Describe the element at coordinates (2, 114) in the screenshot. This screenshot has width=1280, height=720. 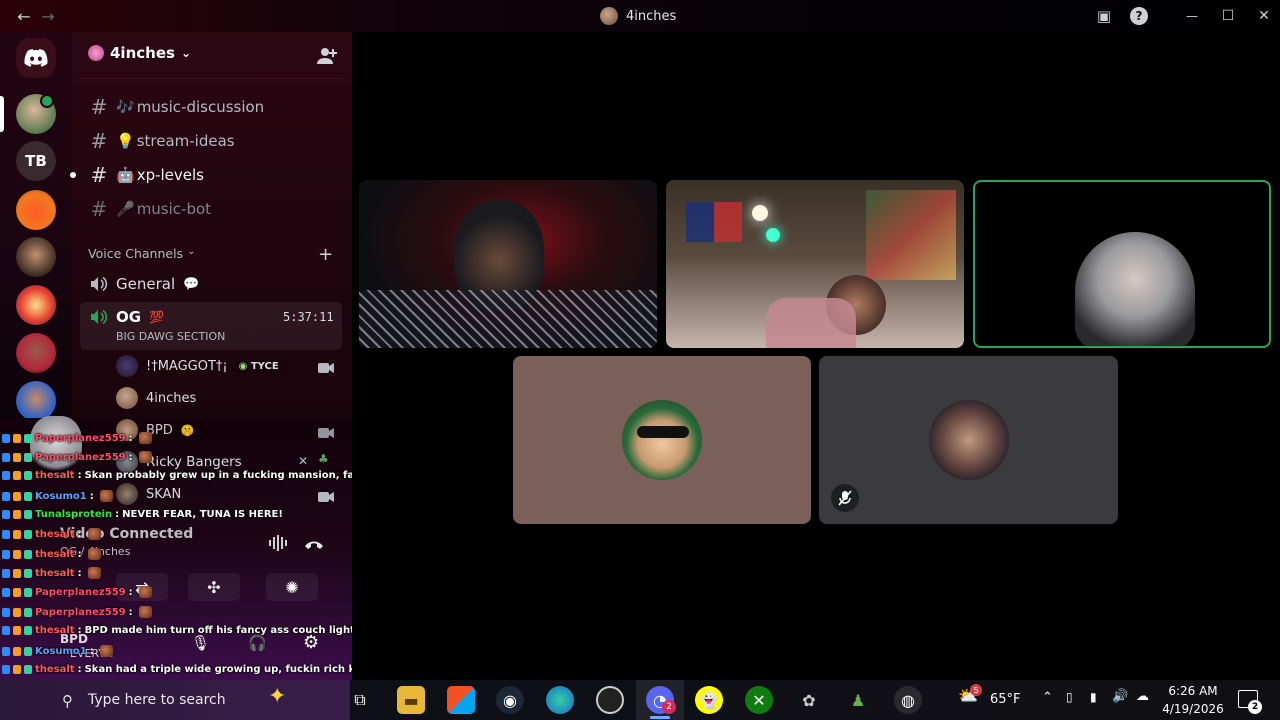
I see `active-server-pill` at that location.